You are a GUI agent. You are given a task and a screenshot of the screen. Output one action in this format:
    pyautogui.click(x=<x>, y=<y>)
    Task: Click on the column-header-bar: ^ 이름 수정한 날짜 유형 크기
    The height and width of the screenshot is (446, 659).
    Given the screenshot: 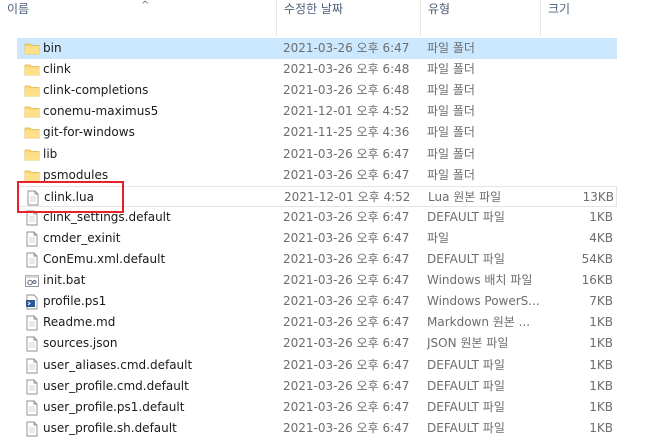 What is the action you would take?
    pyautogui.click(x=329, y=18)
    